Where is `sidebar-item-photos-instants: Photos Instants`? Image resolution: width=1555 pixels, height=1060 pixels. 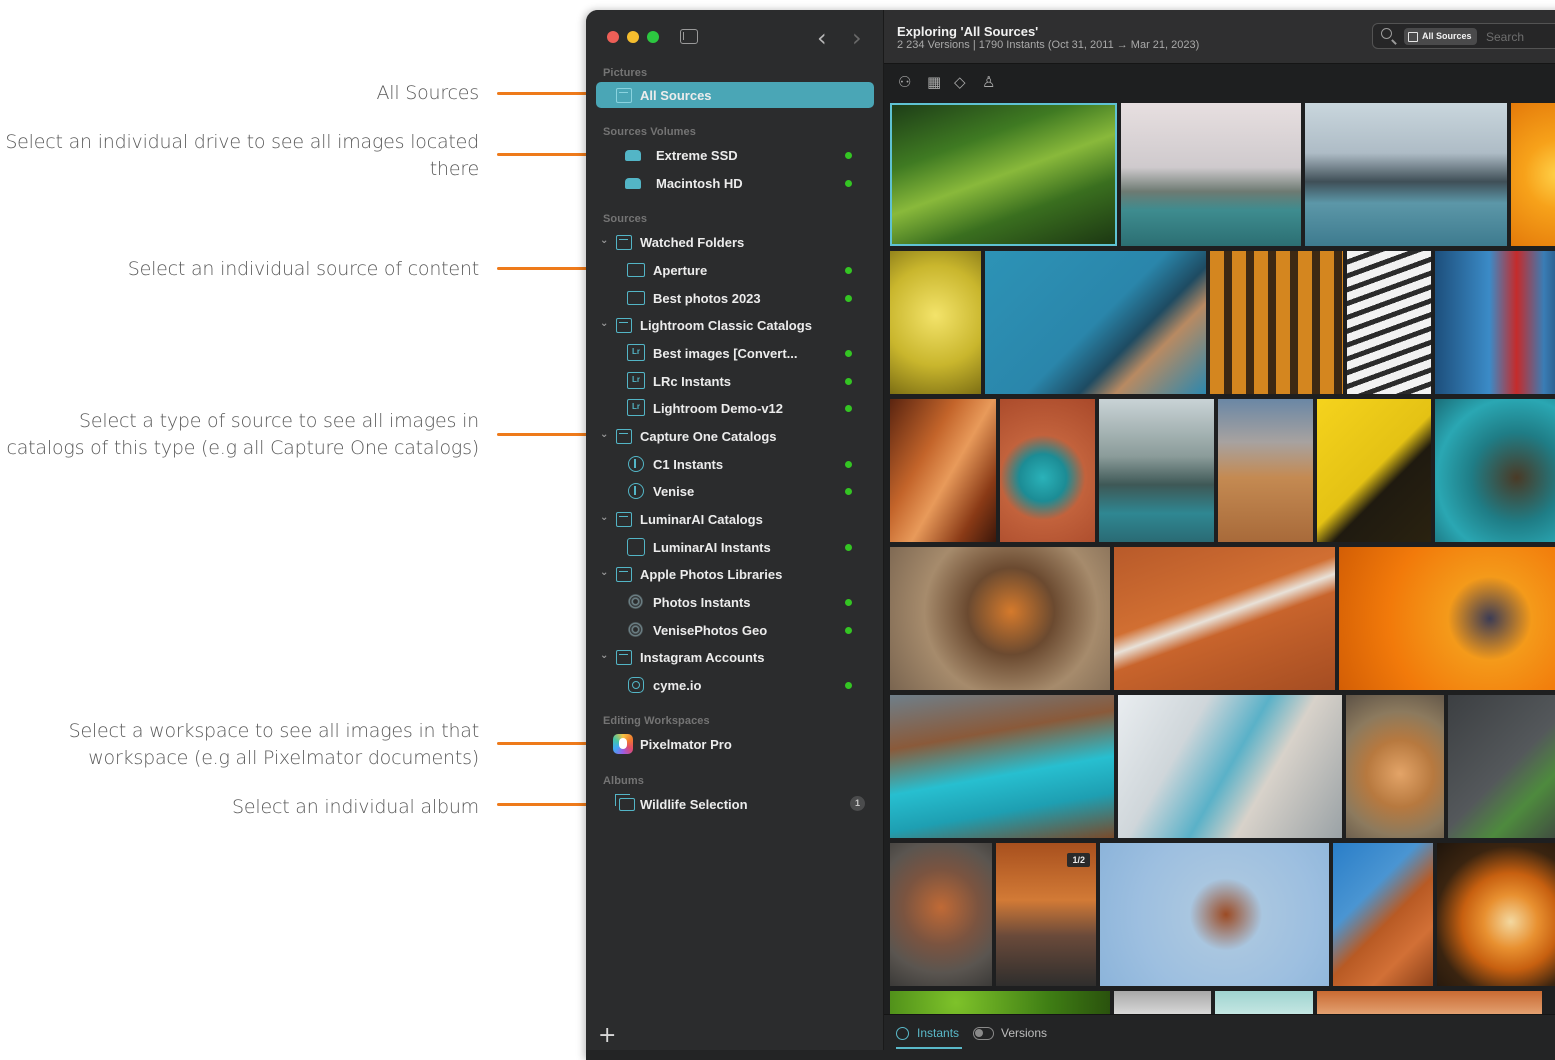
sidebar-item-photos-instants: Photos Instants is located at coordinates (735, 602).